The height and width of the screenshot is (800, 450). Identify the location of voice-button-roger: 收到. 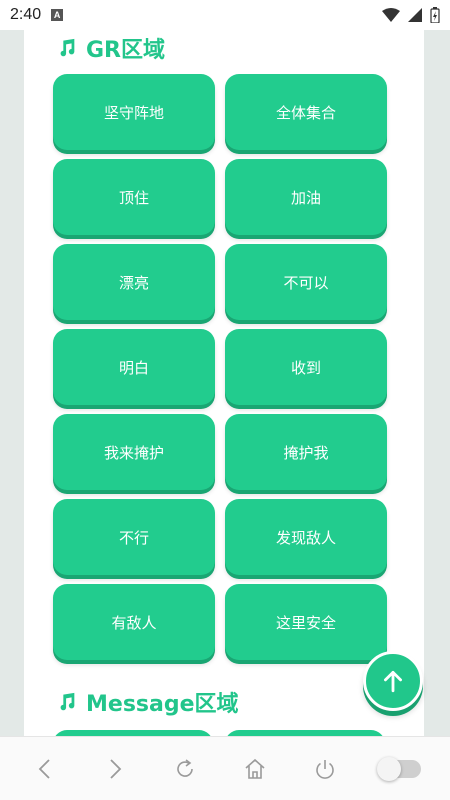
(306, 367).